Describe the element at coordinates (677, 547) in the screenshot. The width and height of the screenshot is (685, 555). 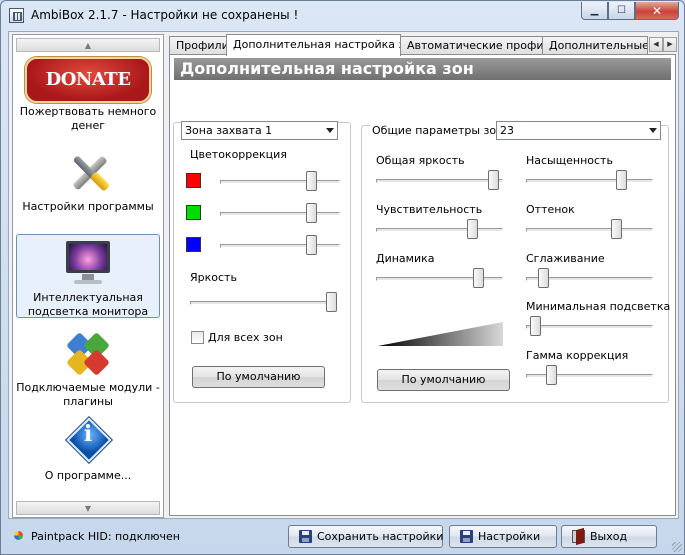
I see `resize-grip` at that location.